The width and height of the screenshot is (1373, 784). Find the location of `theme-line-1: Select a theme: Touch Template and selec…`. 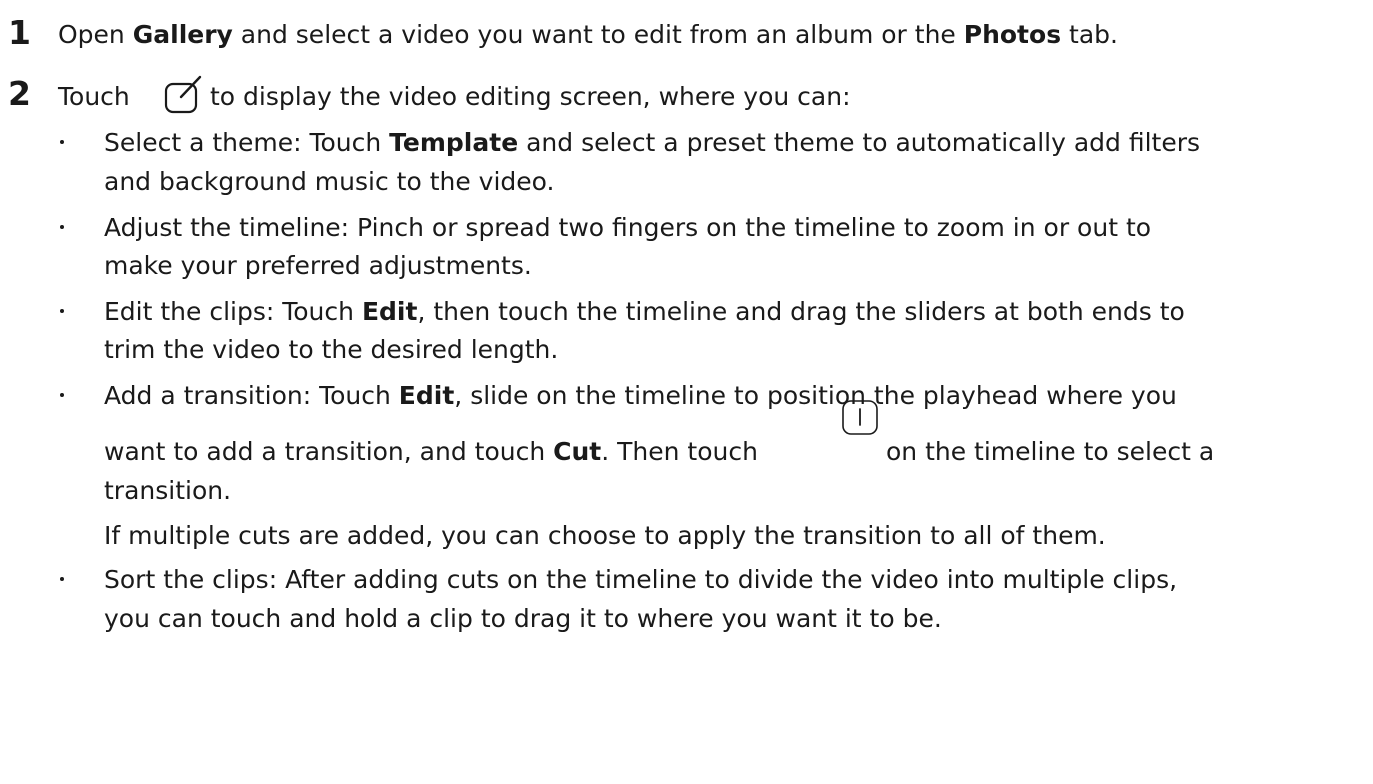

theme-line-1: Select a theme: Touch Template and selec… is located at coordinates (652, 142).